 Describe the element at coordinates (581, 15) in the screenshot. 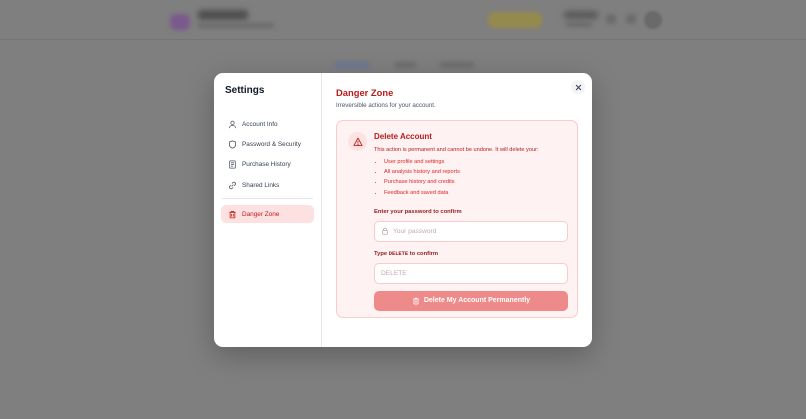

I see `background-user-name` at that location.